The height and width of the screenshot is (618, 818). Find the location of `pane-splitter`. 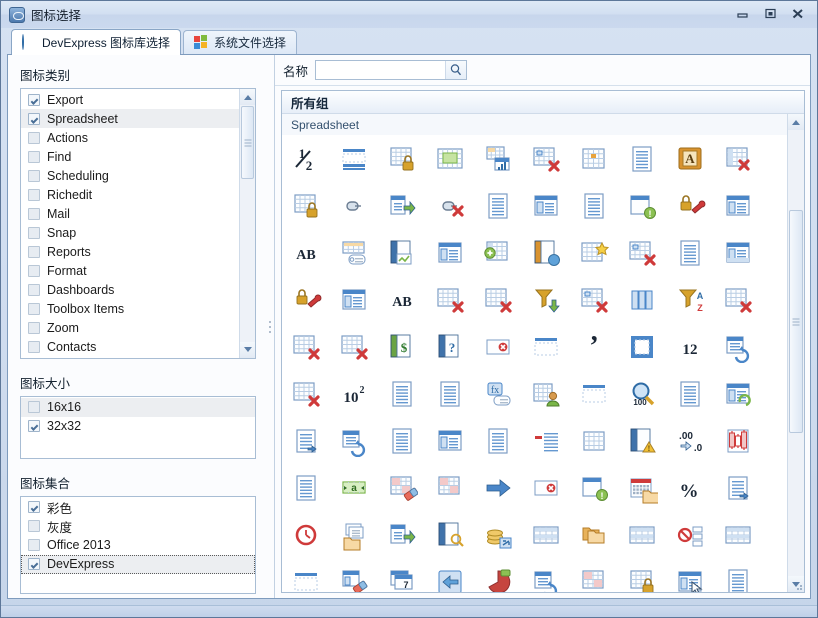

pane-splitter is located at coordinates (270, 326).